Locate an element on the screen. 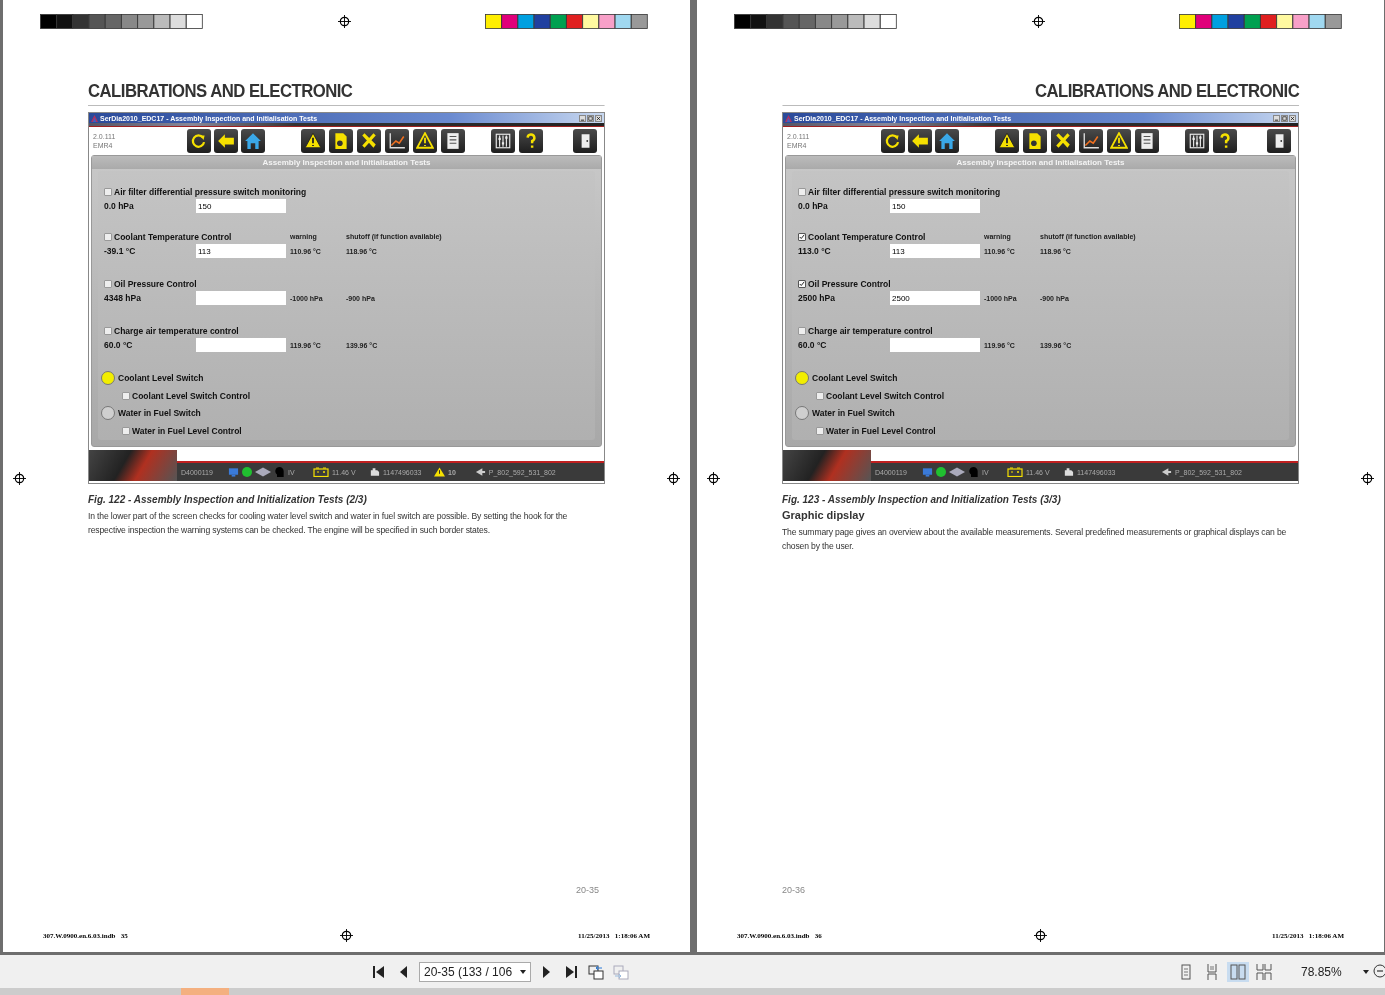 Image resolution: width=1385 pixels, height=995 pixels. zoom-level: 78.85% is located at coordinates (1322, 971).